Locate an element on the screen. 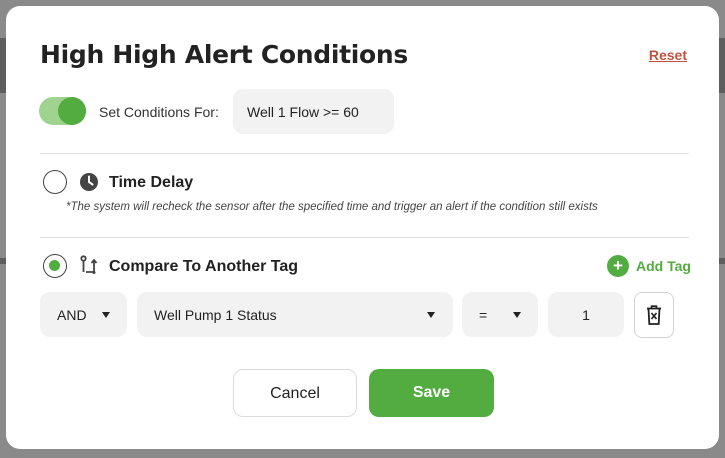 This screenshot has width=725, height=458. clock-icon is located at coordinates (89, 182).